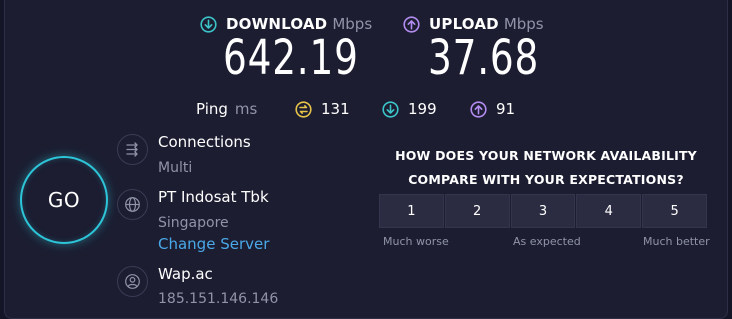 The height and width of the screenshot is (319, 732). What do you see at coordinates (193, 223) in the screenshot?
I see `server-location: Singapore` at bounding box center [193, 223].